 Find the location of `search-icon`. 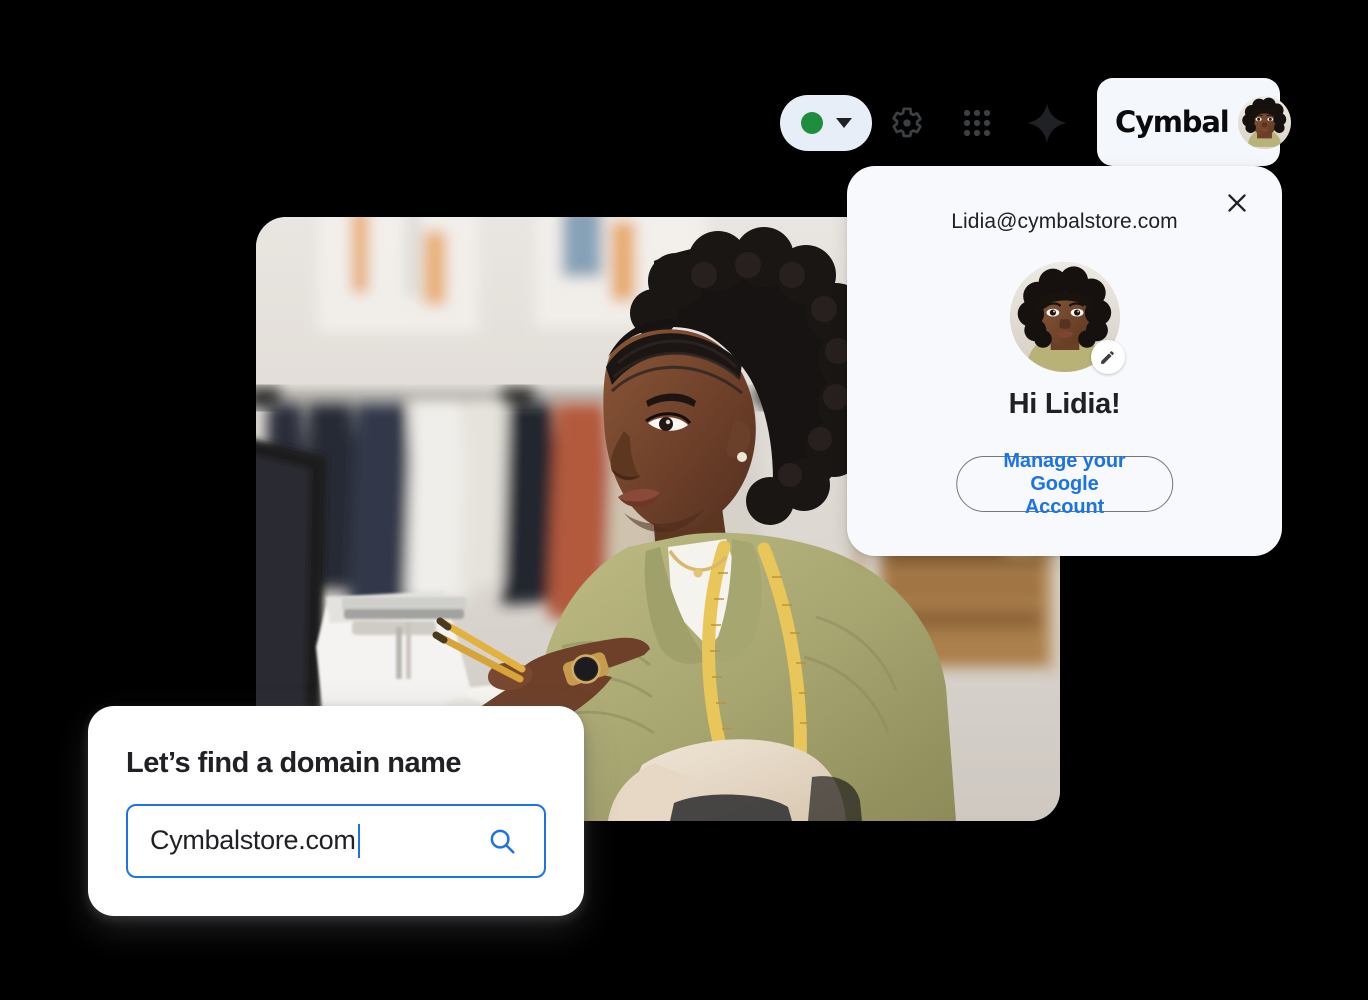

search-icon is located at coordinates (502, 841).